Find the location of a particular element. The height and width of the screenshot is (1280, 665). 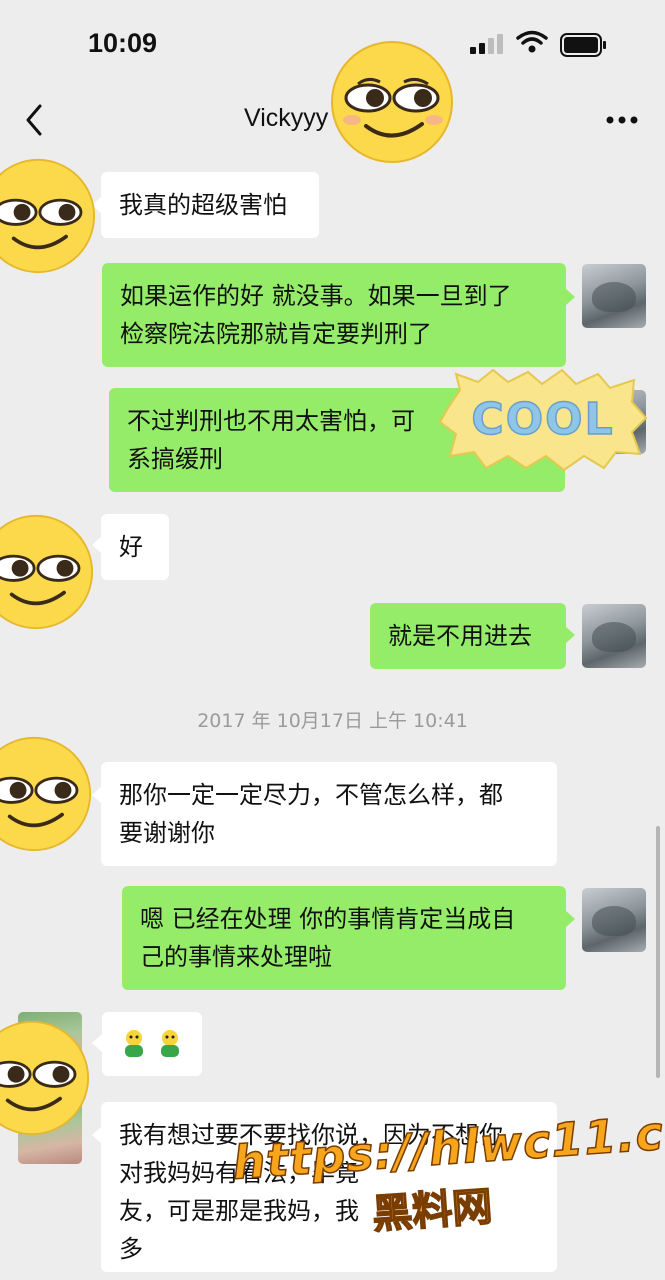

wifi-icon is located at coordinates (532, 41).